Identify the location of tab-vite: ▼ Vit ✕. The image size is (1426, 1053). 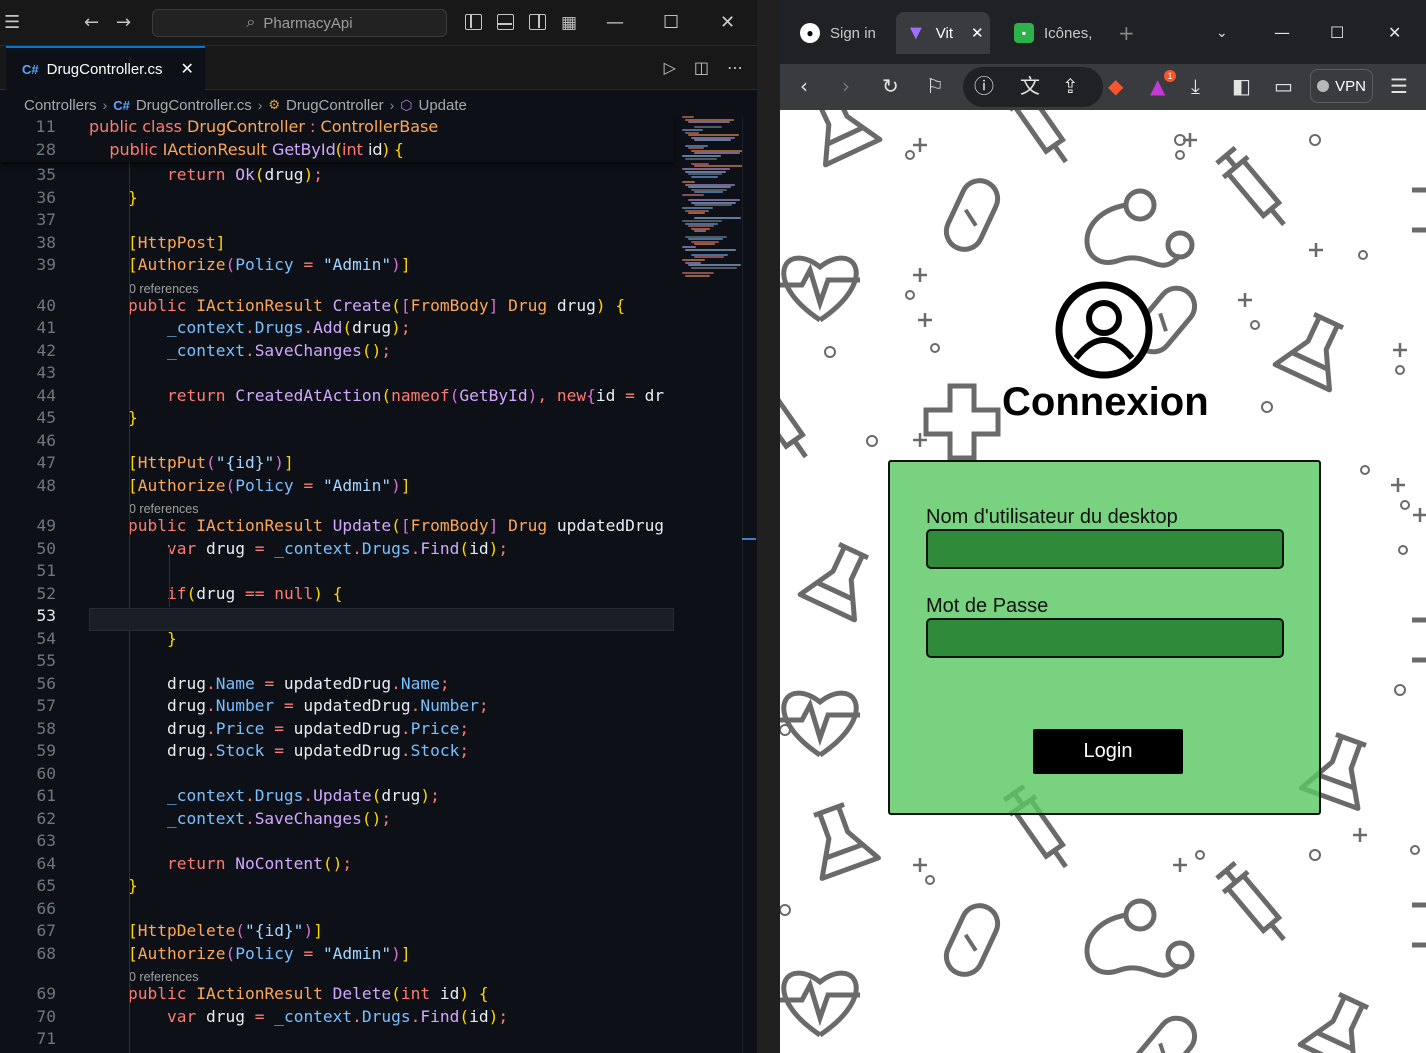
(943, 33).